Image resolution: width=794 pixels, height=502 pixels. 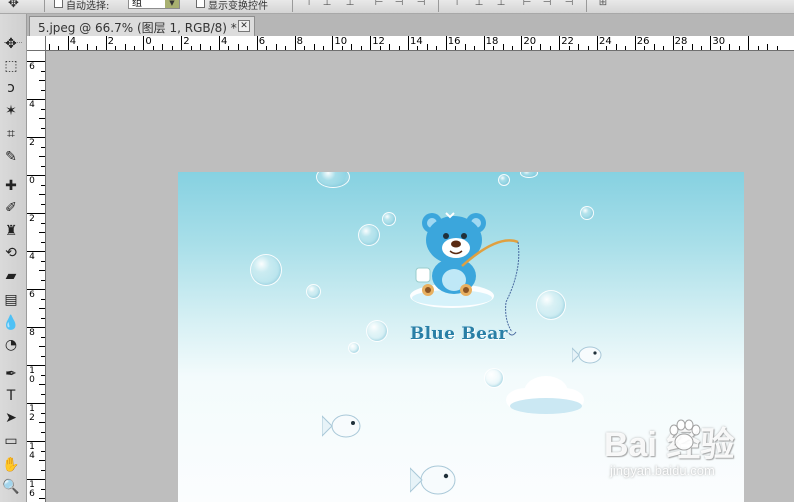 I want to click on eyedropper-tool-icon: ✎, so click(x=11, y=157).